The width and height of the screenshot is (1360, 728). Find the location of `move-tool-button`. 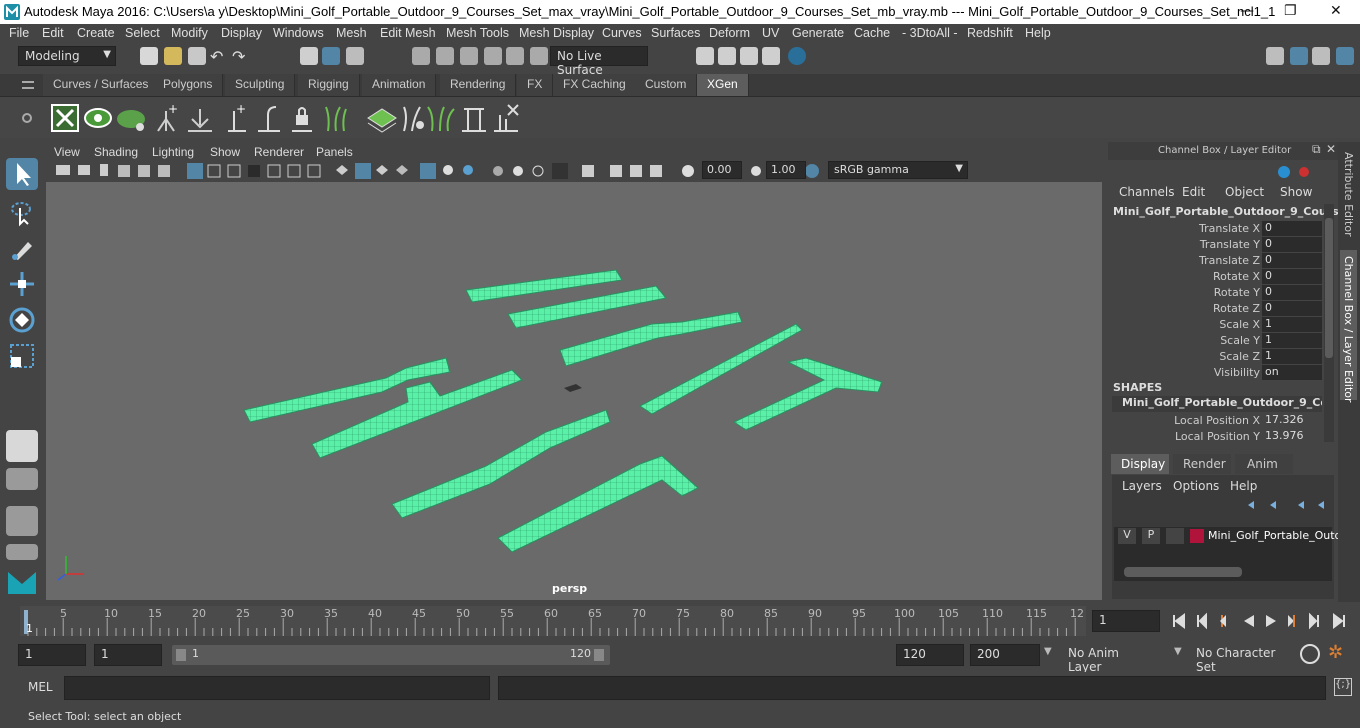

move-tool-button is located at coordinates (22, 284).